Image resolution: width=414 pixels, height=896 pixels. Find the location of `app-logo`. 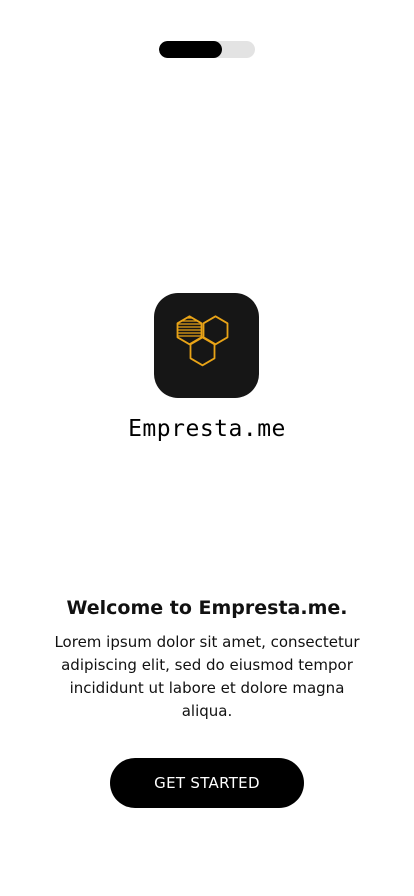

app-logo is located at coordinates (206, 345).